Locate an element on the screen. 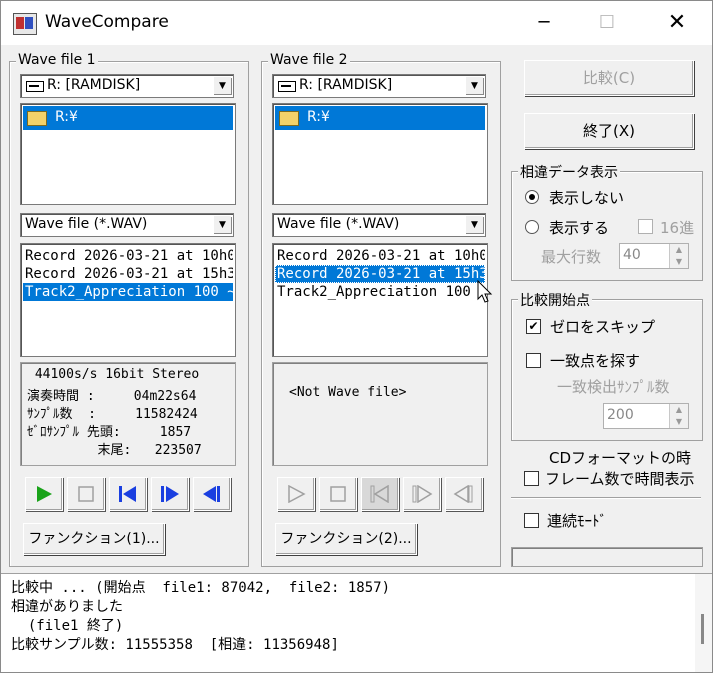 The image size is (713, 673). title-bar: WaveCompare ─ ☐ ✕ is located at coordinates (356, 23).